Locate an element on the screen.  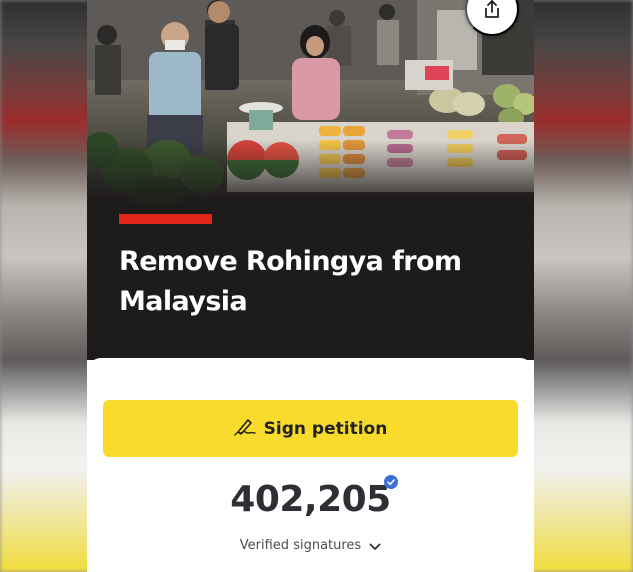
share-icon is located at coordinates (492, 11).